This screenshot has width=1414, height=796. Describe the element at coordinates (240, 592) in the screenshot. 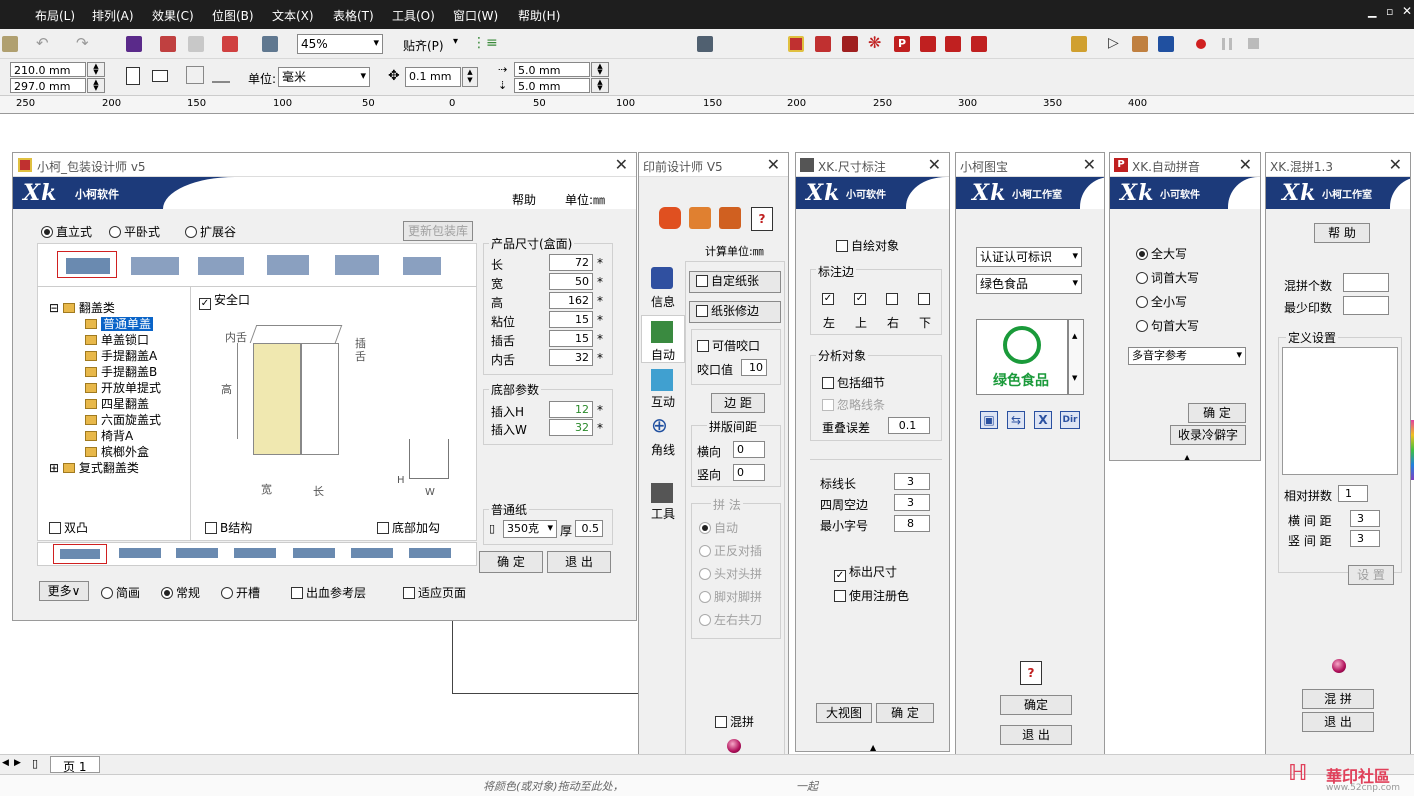

I see `draw-slot-radio: 开槽` at that location.